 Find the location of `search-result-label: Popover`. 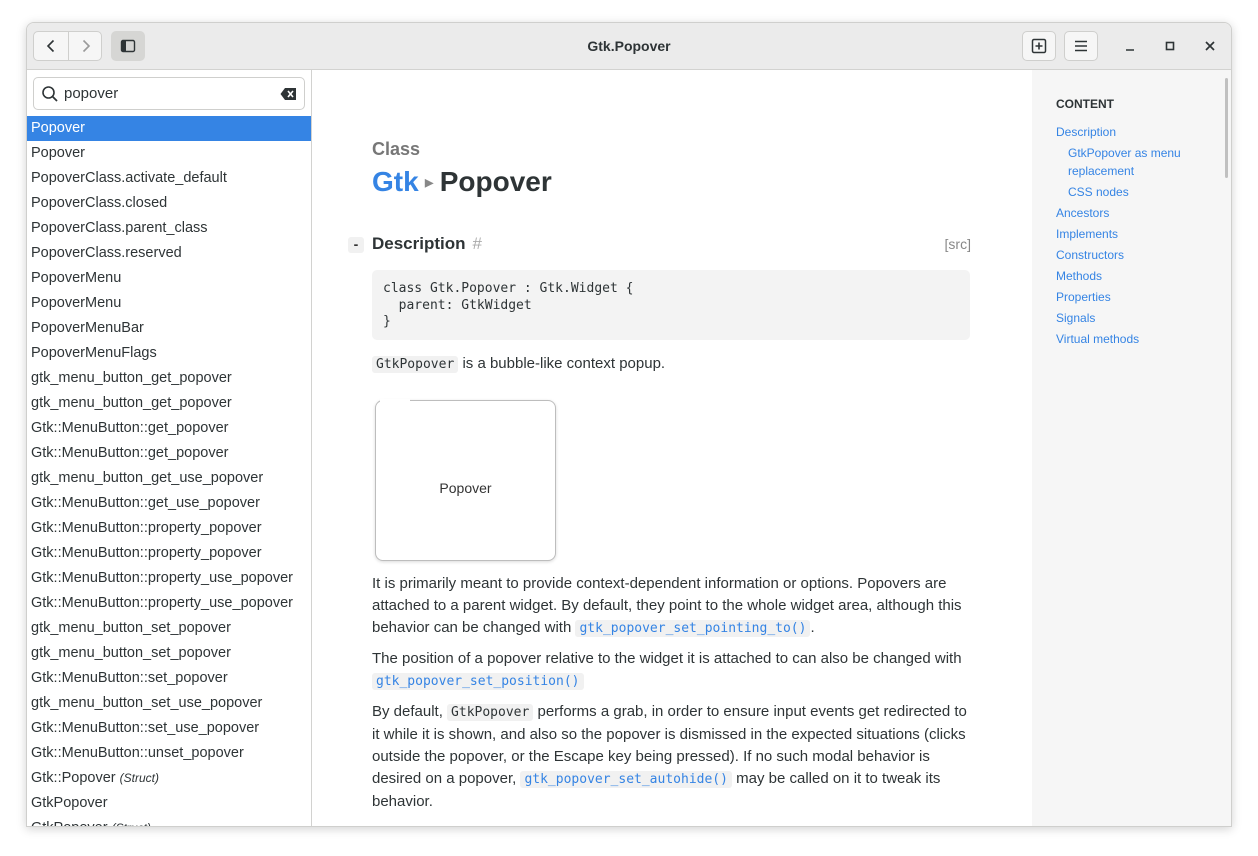

search-result-label: Popover is located at coordinates (58, 128).